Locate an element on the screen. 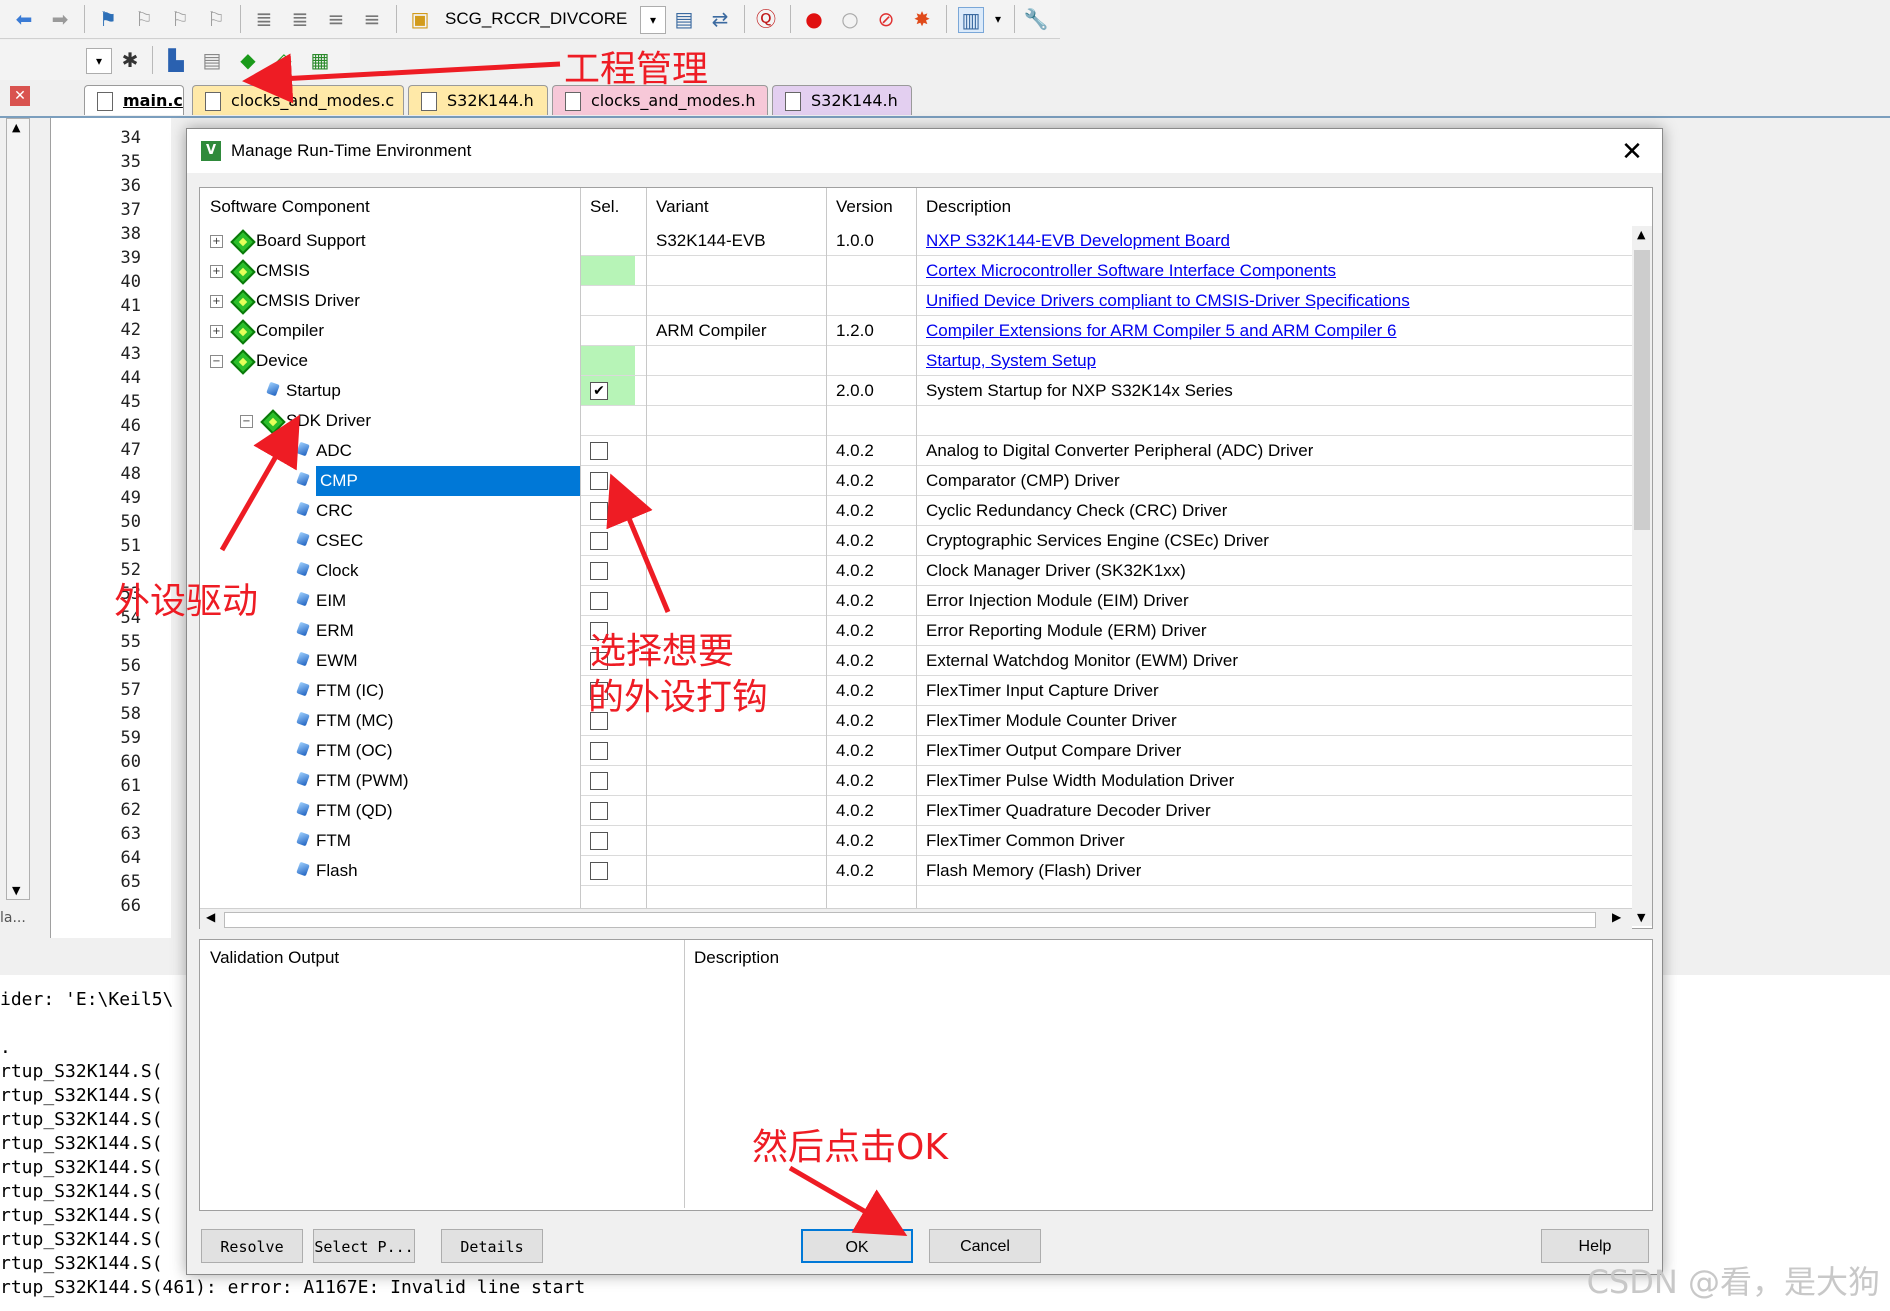 This screenshot has width=1890, height=1311. arrow-to-ok is located at coordinates (848, 1201).